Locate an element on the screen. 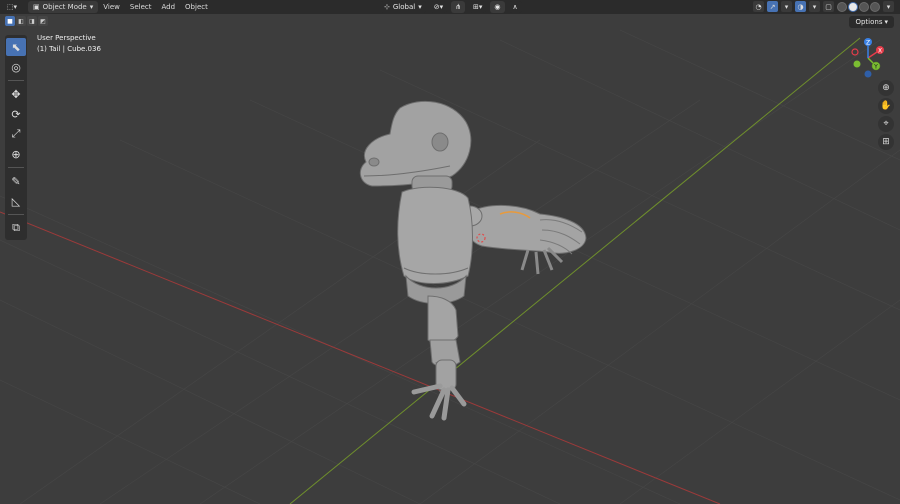 The width and height of the screenshot is (900, 504). options-dropdown: Options ▾ is located at coordinates (871, 22).